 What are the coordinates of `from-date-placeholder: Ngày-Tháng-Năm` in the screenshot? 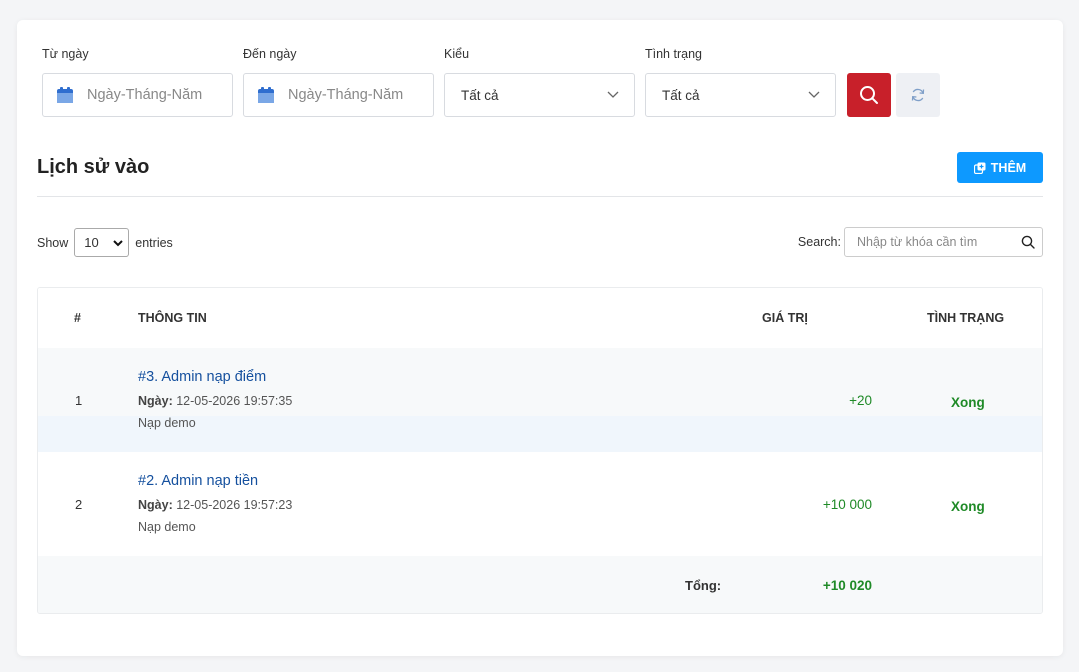 It's located at (145, 95).